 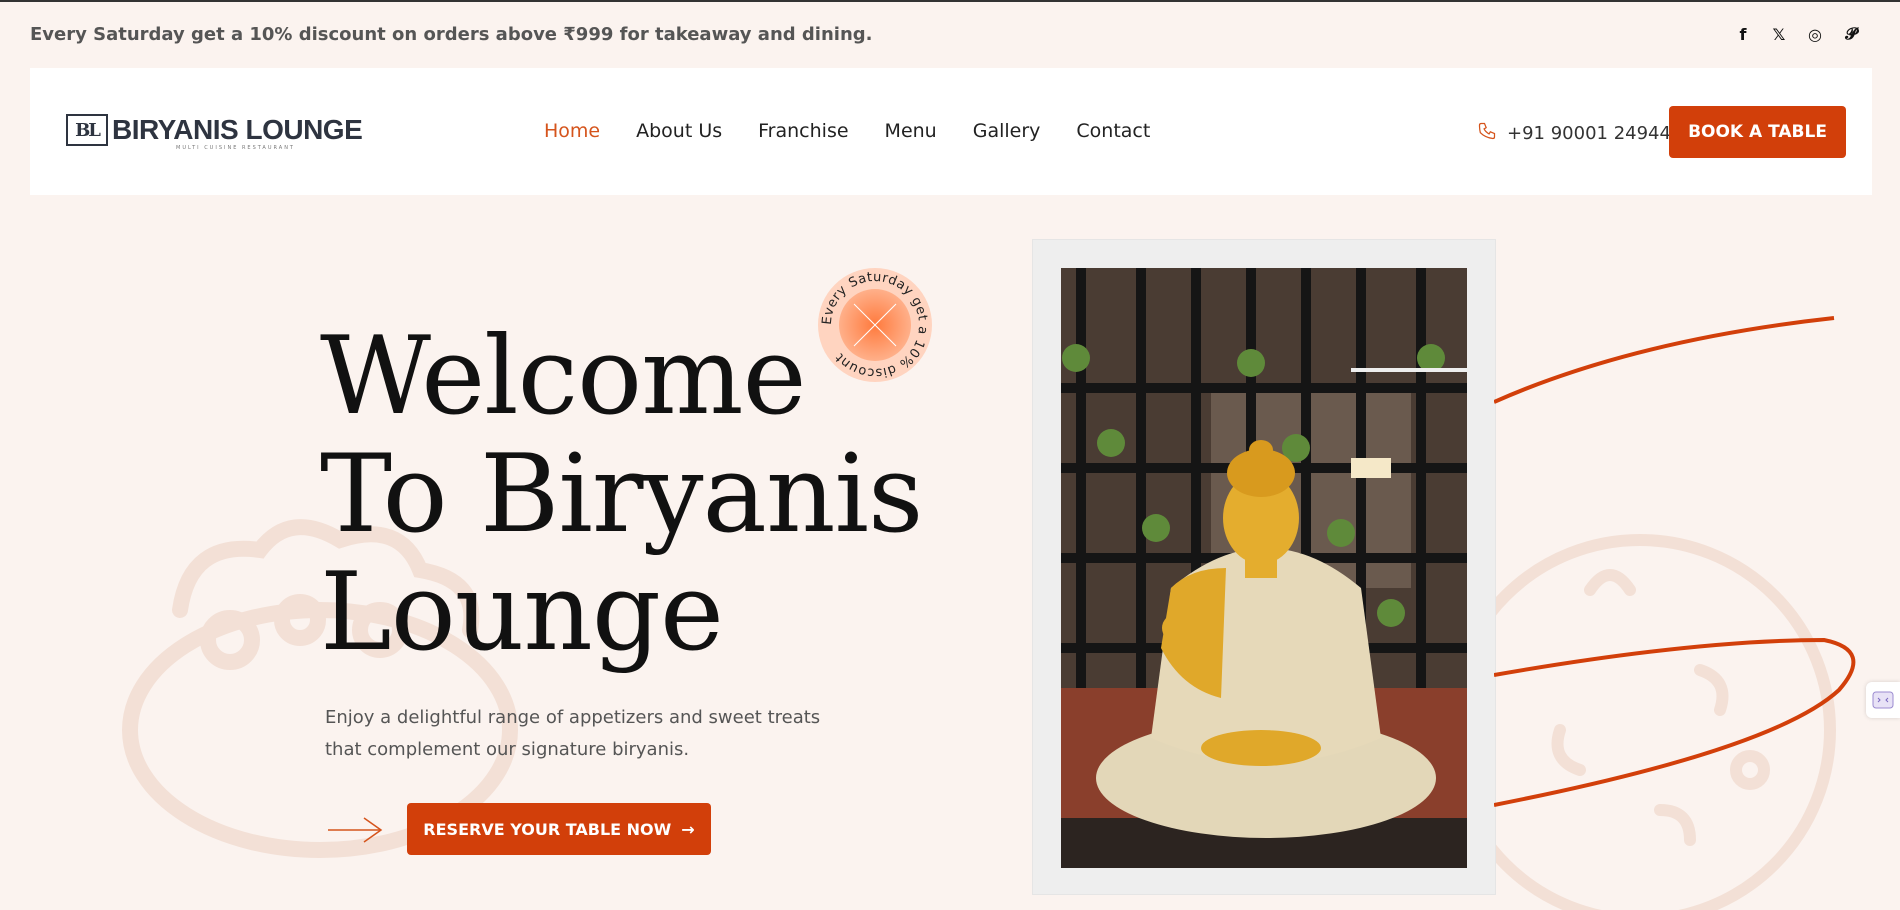 I want to click on pinterest-icon: 𝓟, so click(x=1851, y=34).